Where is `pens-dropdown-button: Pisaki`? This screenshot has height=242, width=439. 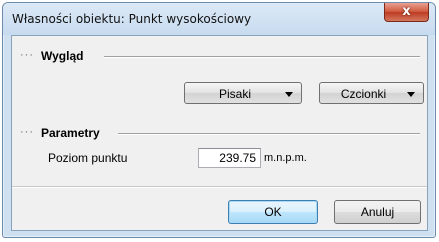
pens-dropdown-button: Pisaki is located at coordinates (243, 93).